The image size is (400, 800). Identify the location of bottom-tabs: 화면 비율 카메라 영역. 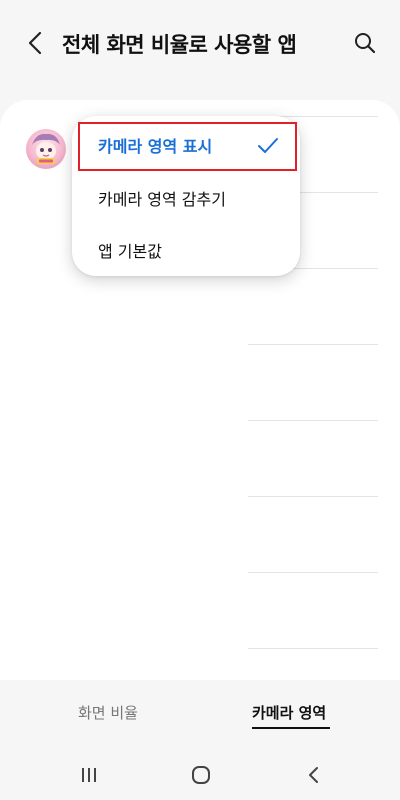
(200, 715).